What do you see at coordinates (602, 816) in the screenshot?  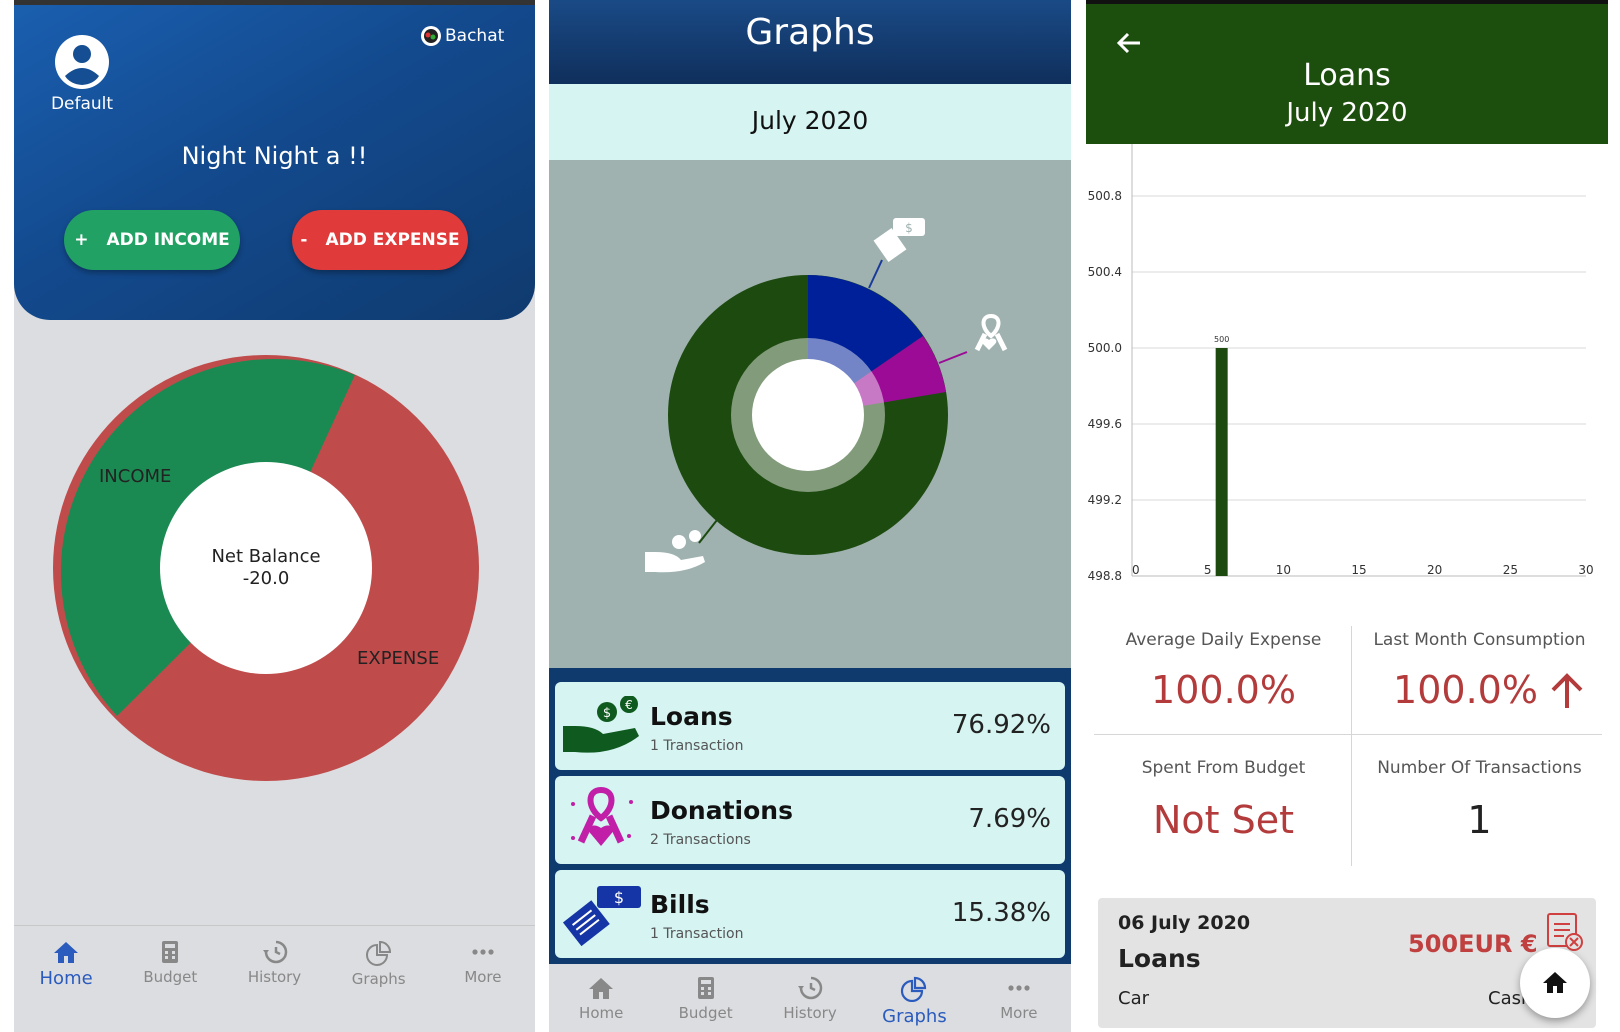 I see `donations-ribbon-icon` at bounding box center [602, 816].